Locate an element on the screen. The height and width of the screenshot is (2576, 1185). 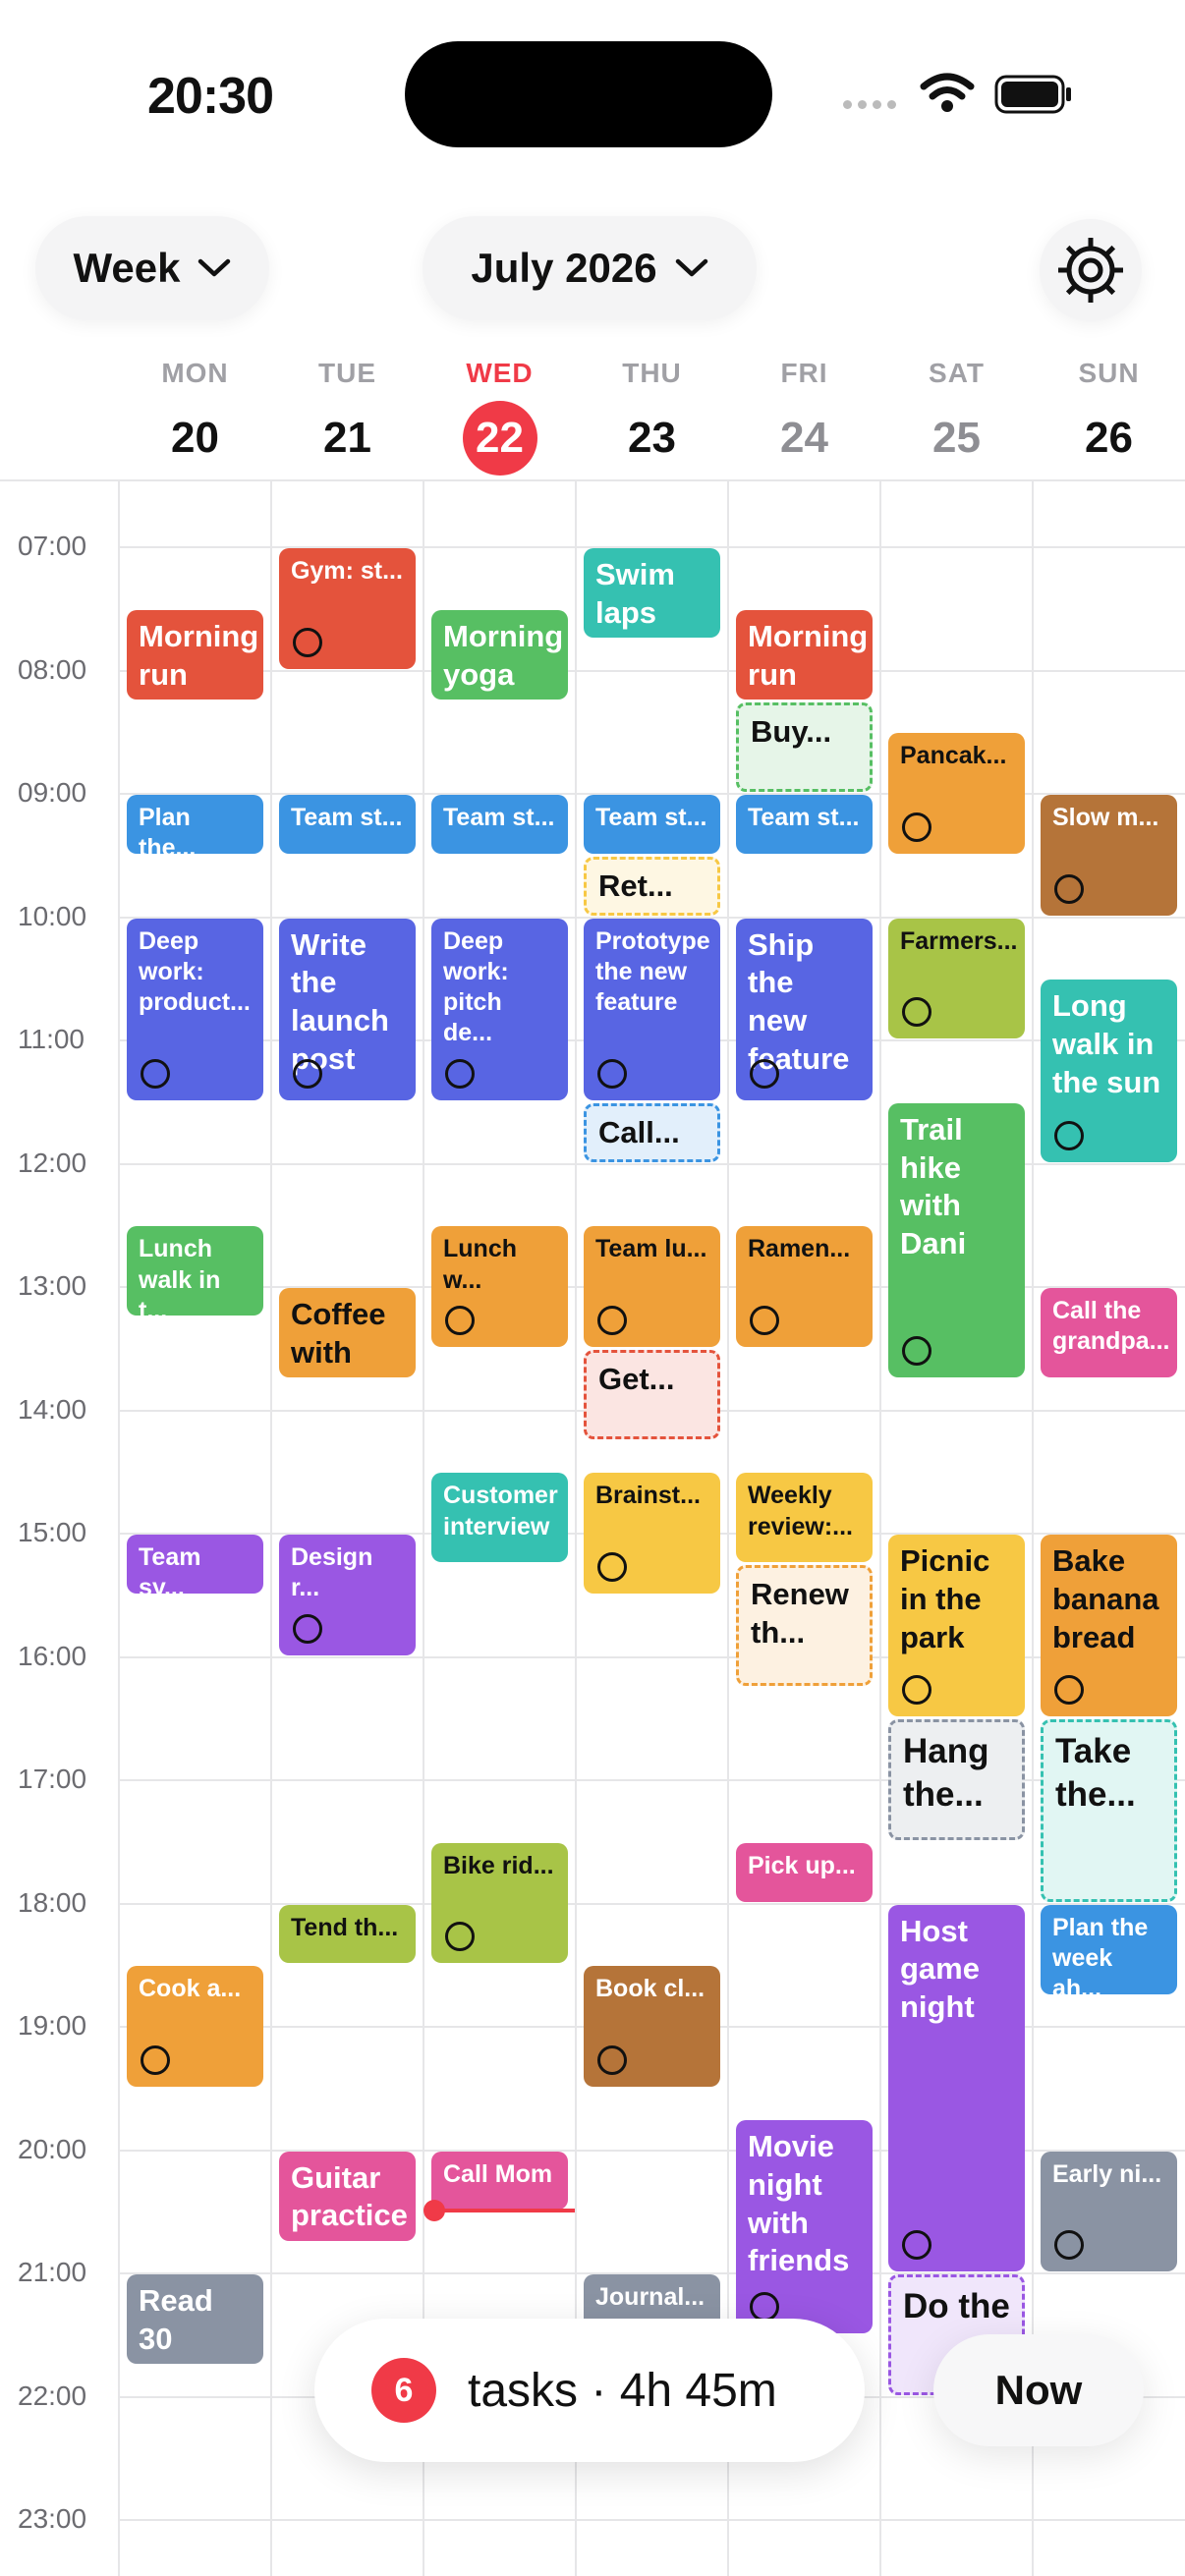
event-title: Movie night with friends is located at coordinates (799, 2203).